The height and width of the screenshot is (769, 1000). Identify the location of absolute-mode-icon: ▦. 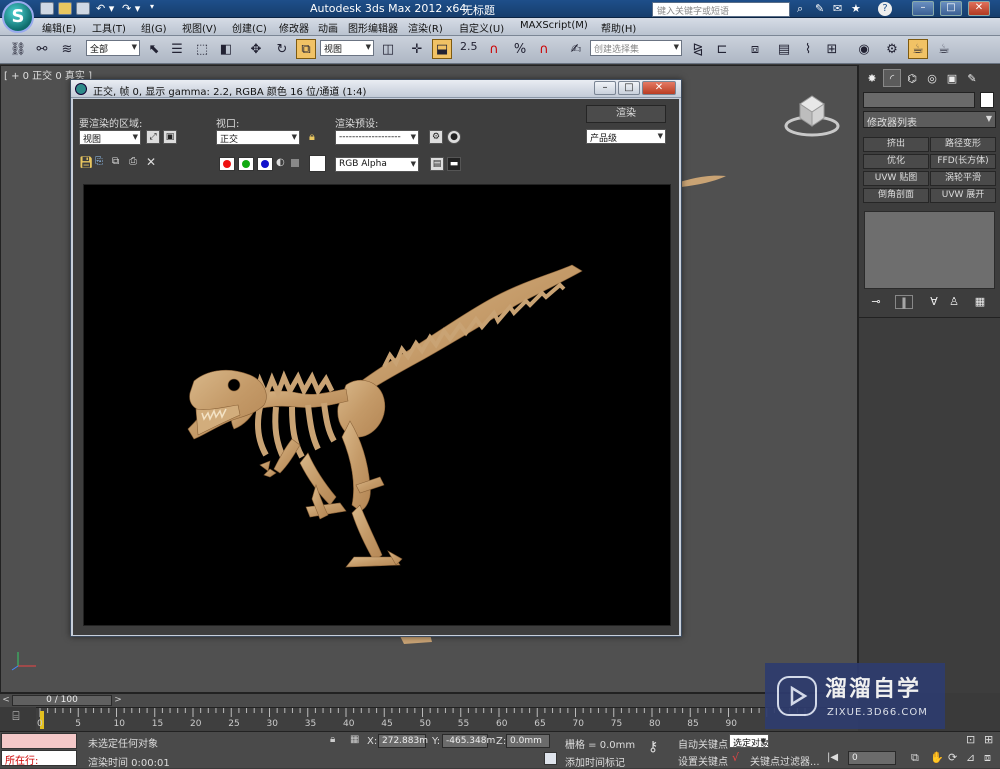
(354, 739).